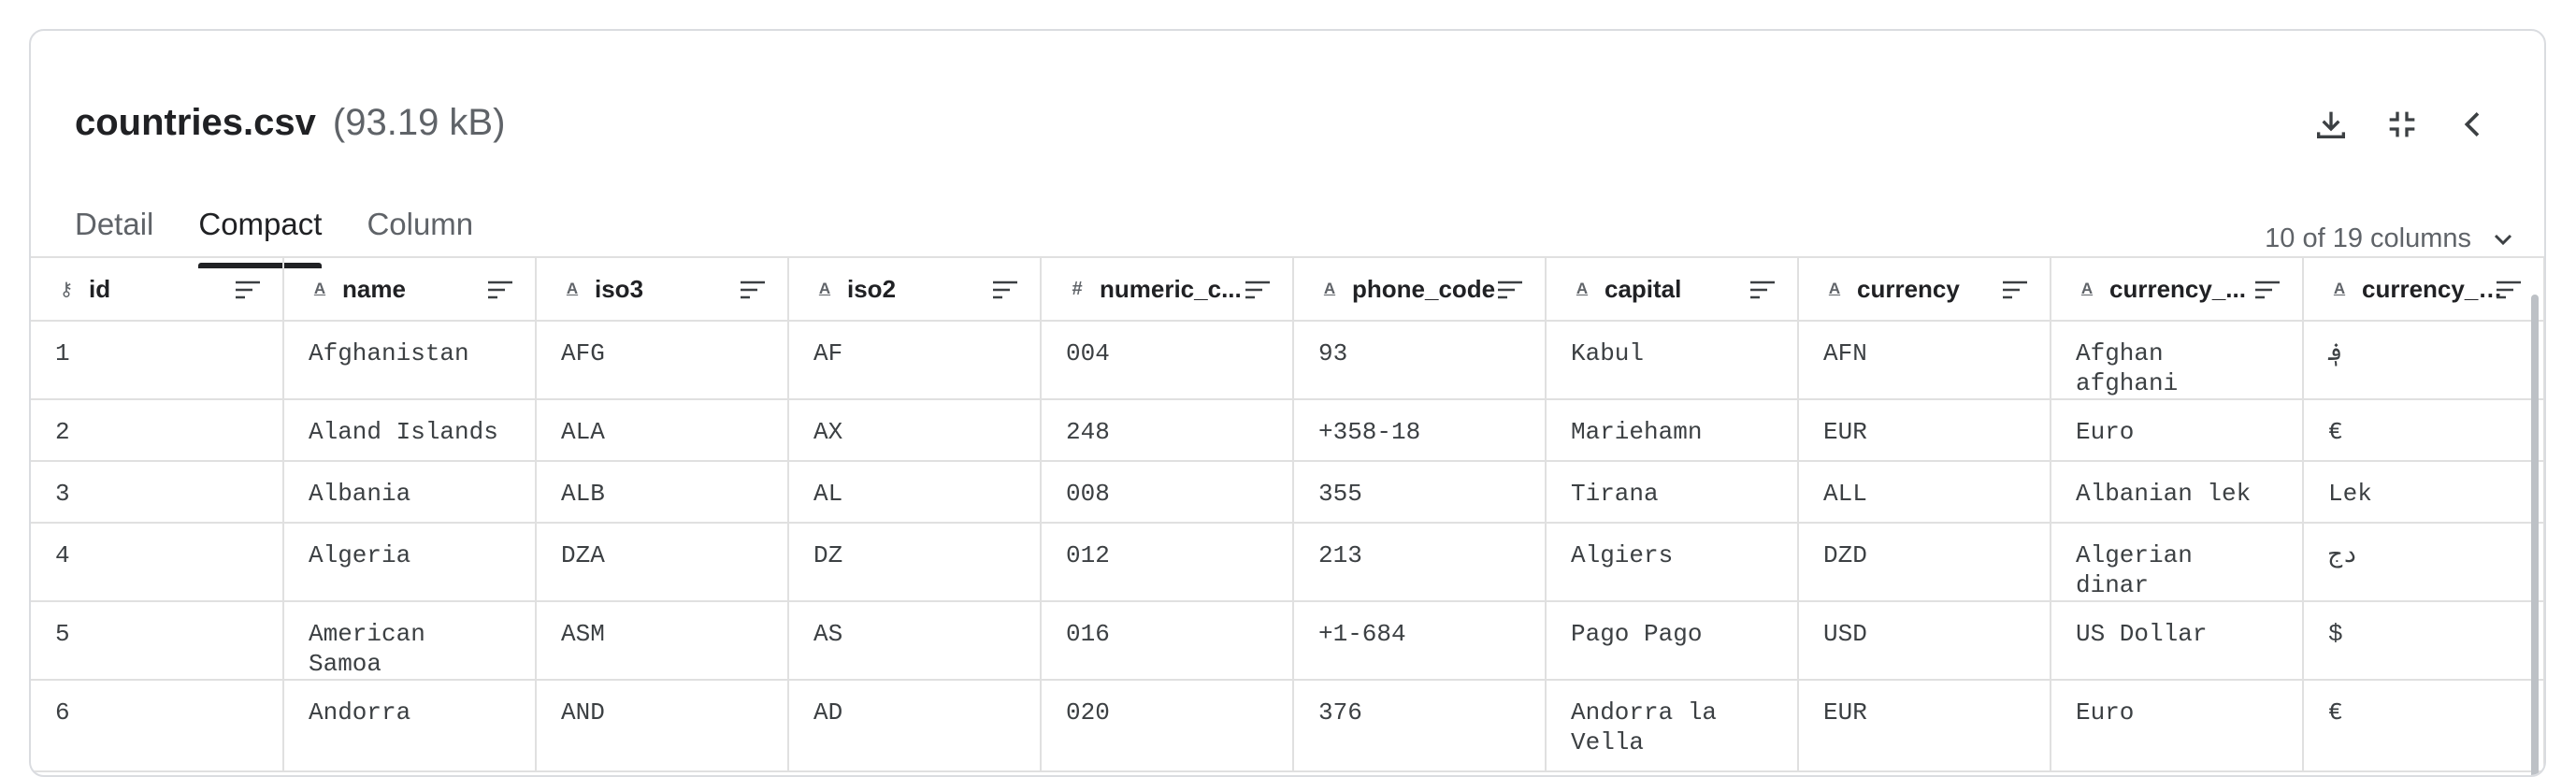  What do you see at coordinates (1925, 562) in the screenshot?
I see `table-cell: DZD` at bounding box center [1925, 562].